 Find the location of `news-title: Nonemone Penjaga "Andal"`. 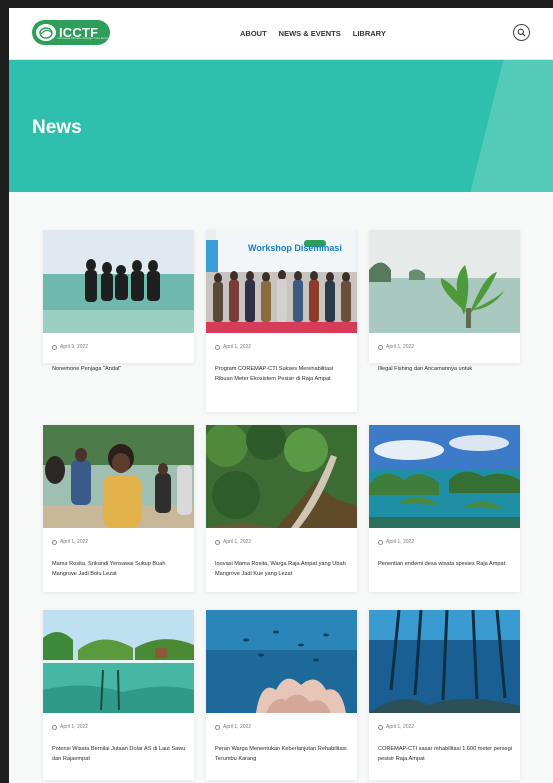

news-title: Nonemone Penjaga "Andal" is located at coordinates (119, 369).